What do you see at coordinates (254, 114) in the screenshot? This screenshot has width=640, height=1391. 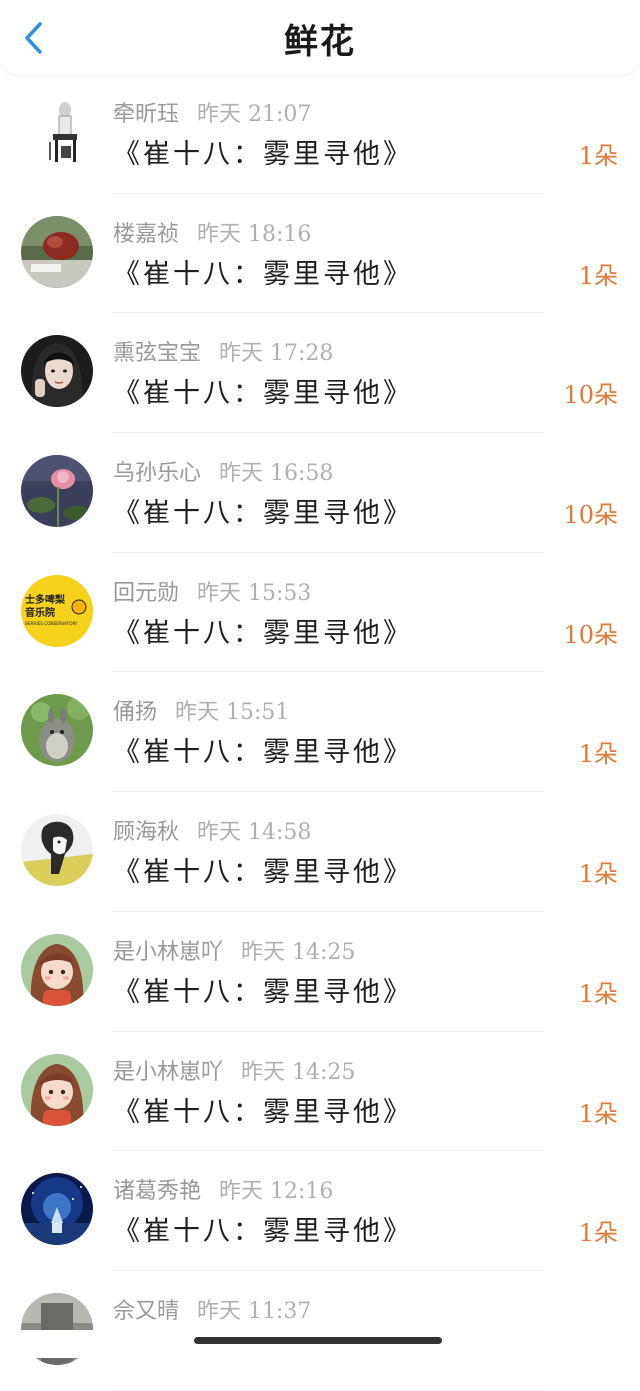 I see `timestamp: 昨天 21:07` at bounding box center [254, 114].